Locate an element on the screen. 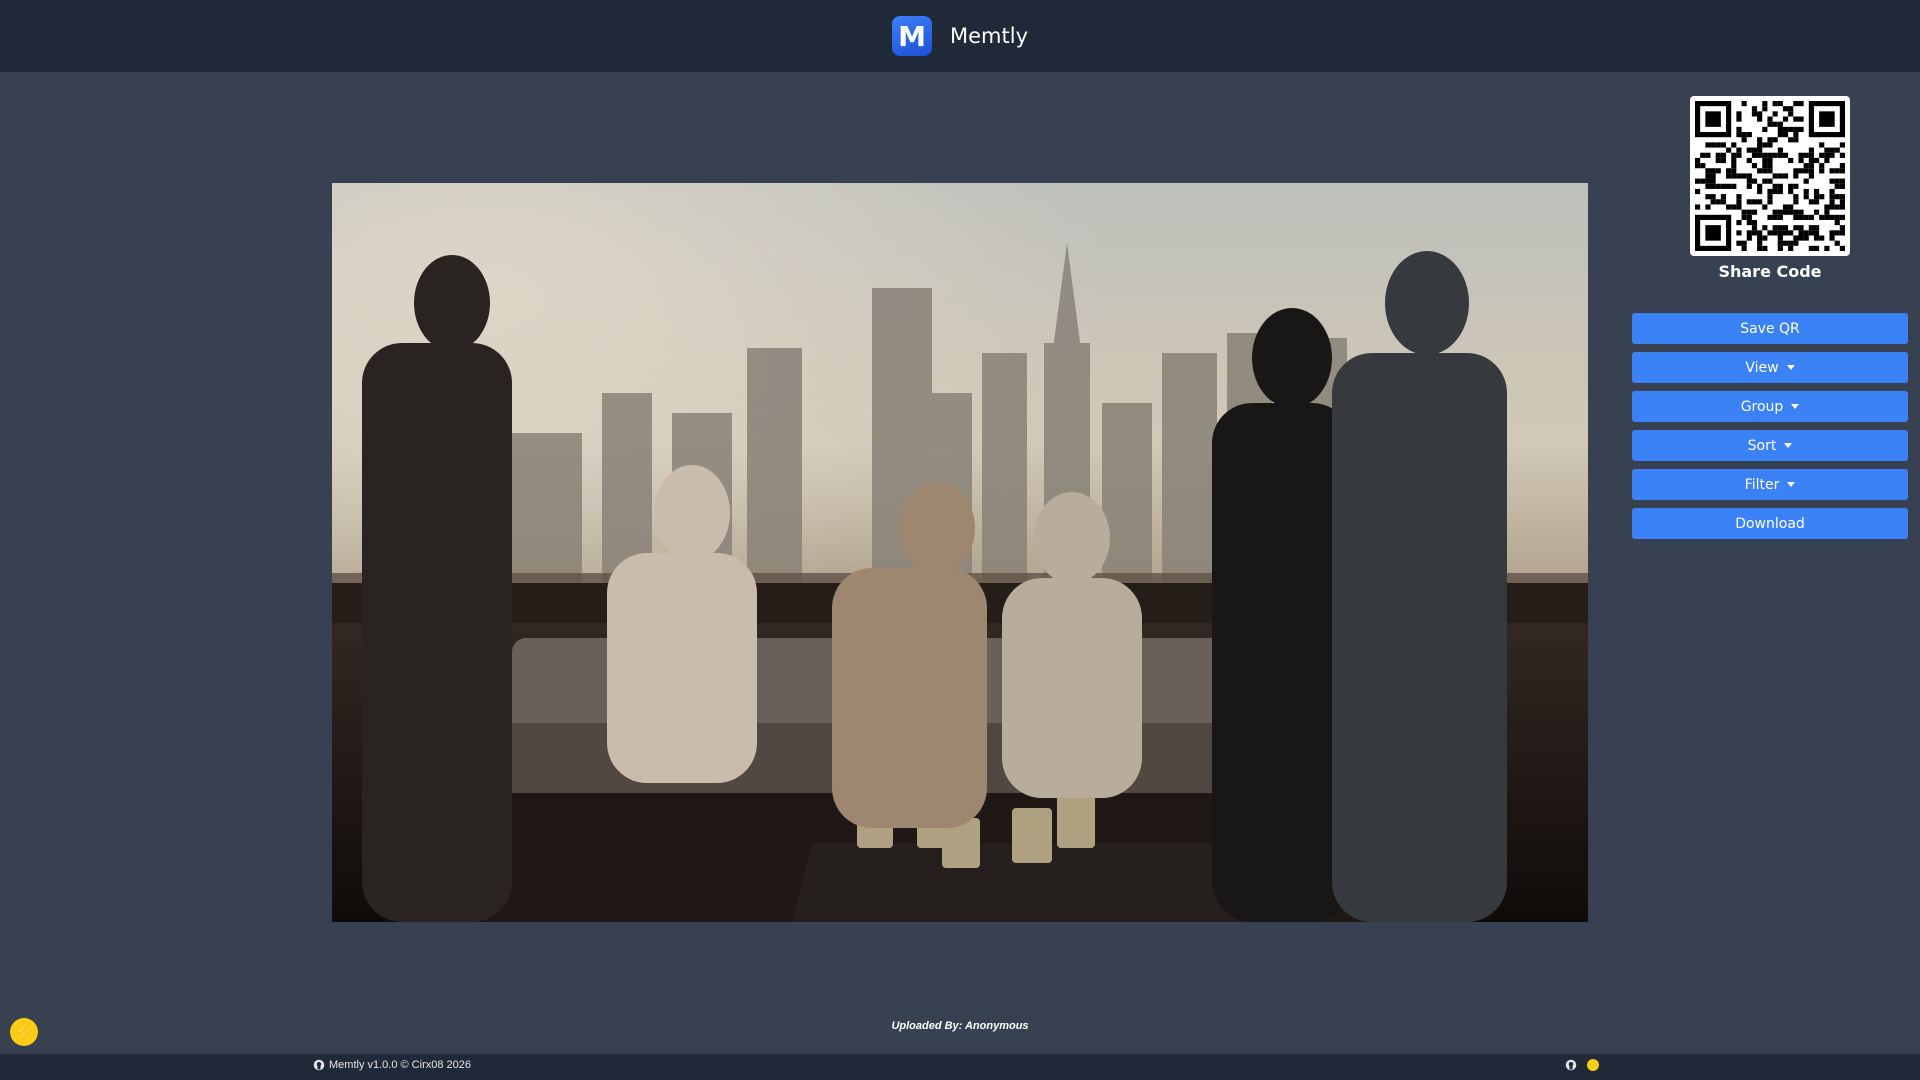 This screenshot has width=1920, height=1080. save-qr-button: Save QR is located at coordinates (1770, 328).